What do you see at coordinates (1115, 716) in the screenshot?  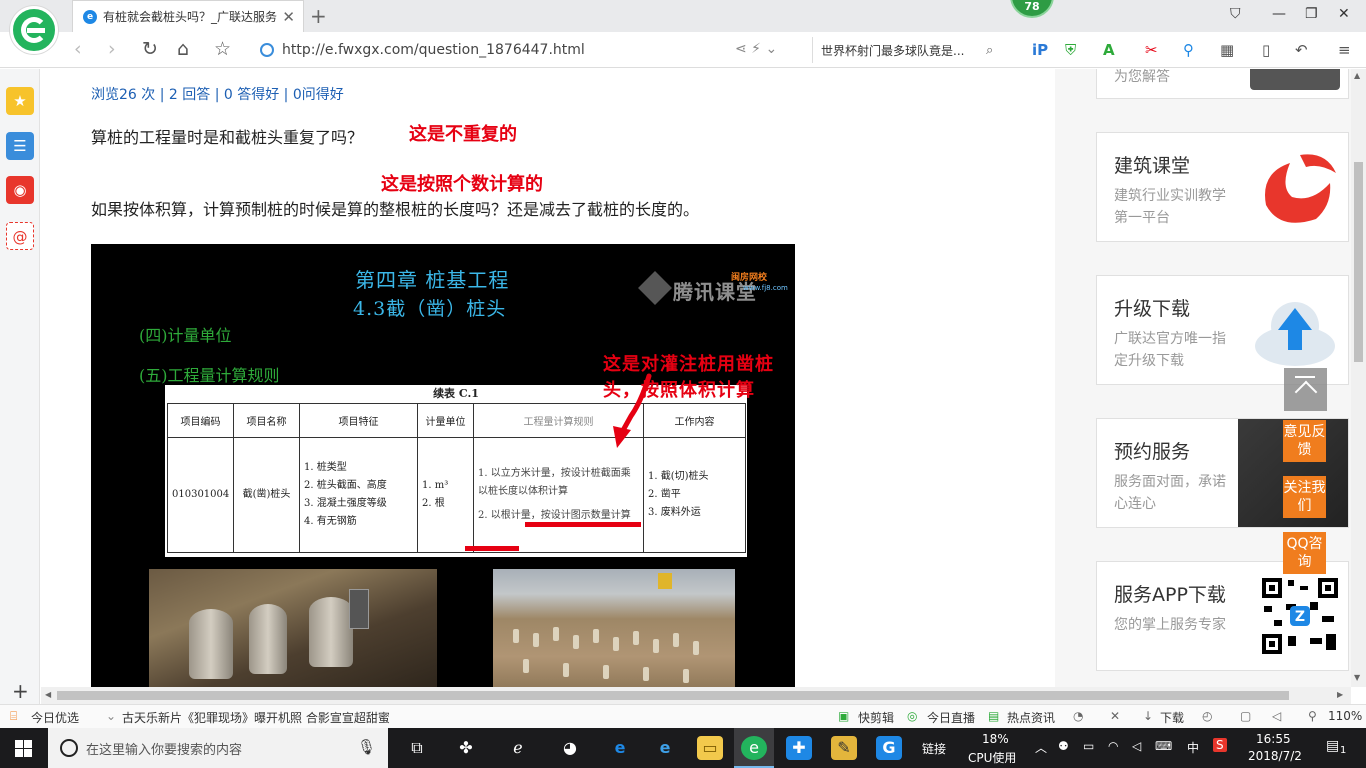 I see `pin-icon: ✕` at bounding box center [1115, 716].